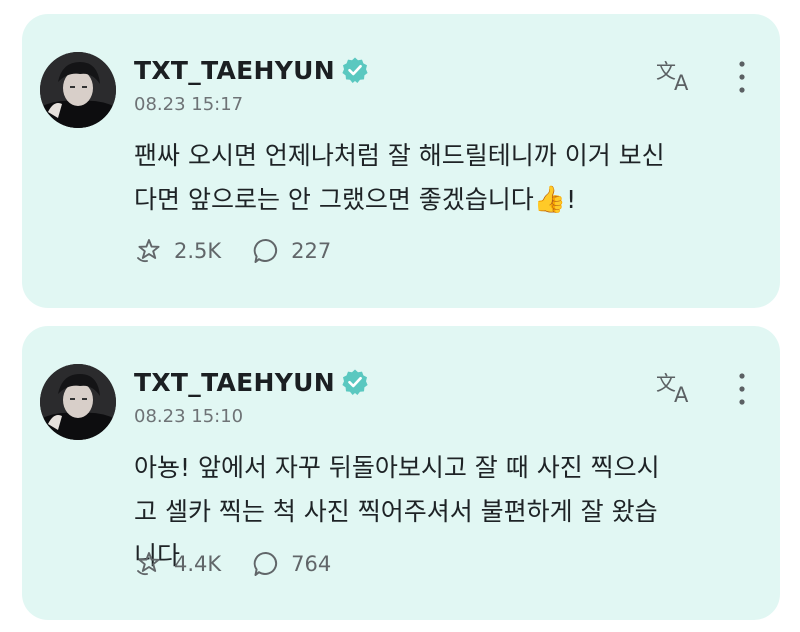 This screenshot has width=800, height=632. Describe the element at coordinates (198, 251) in the screenshot. I see `like-count: 2.5K` at that location.